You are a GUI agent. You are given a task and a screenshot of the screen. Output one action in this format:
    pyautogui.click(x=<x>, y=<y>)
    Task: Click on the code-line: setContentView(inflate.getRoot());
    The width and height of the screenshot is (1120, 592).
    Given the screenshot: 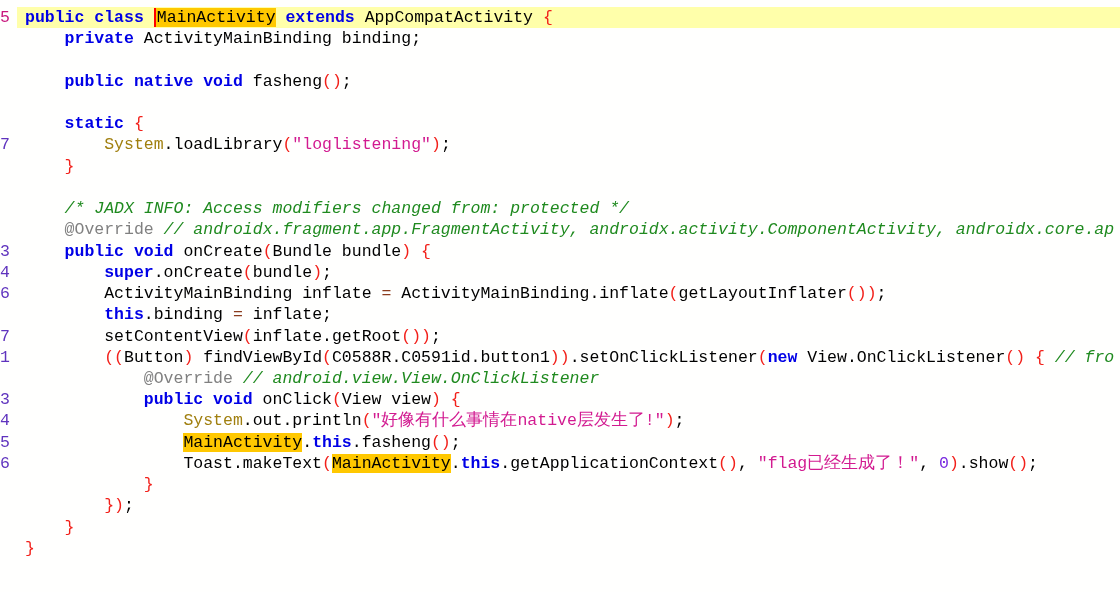 What is the action you would take?
    pyautogui.click(x=272, y=336)
    